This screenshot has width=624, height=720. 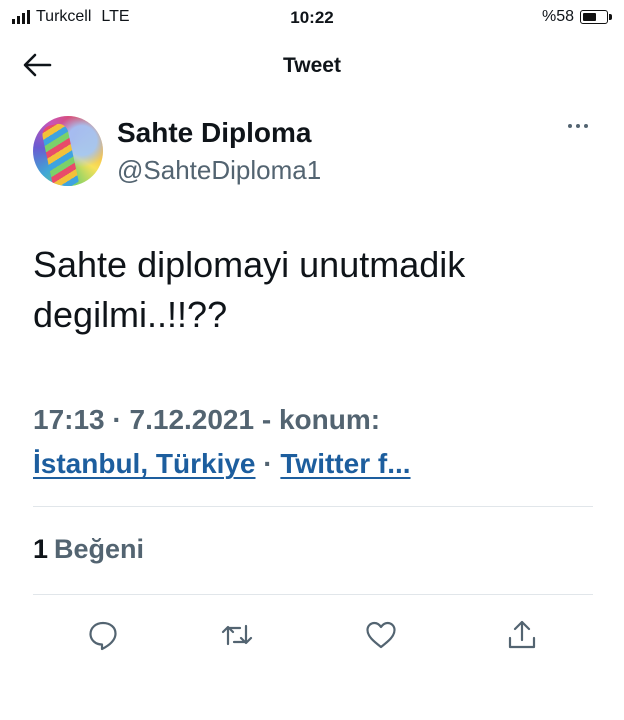 I want to click on tweet-text-line-1: Sahte diplomayi unutmadik, so click(x=249, y=264).